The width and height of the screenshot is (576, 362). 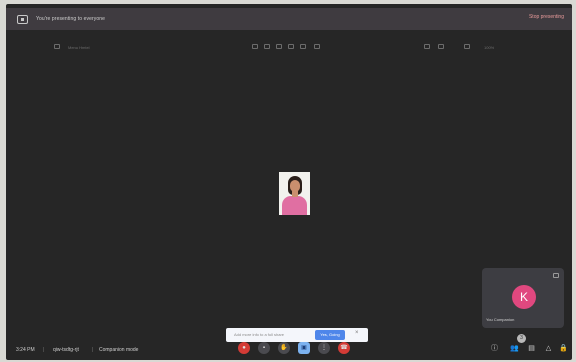 I want to click on leave-call-button: ☎, so click(x=344, y=348).